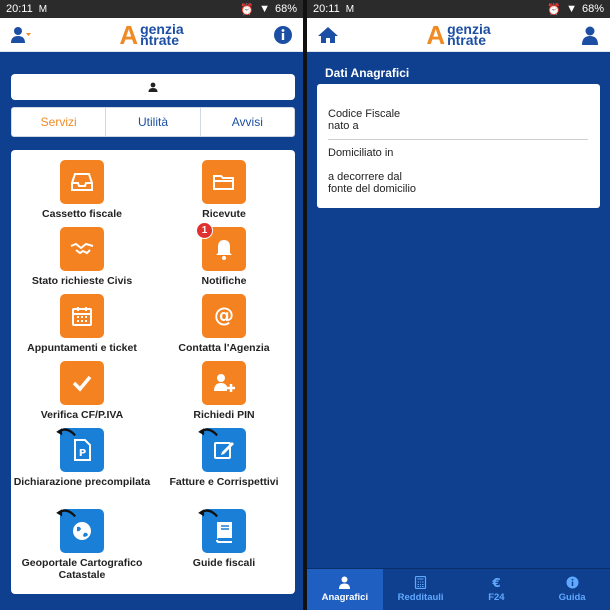  What do you see at coordinates (497, 589) in the screenshot?
I see `nav-f24: € F24` at bounding box center [497, 589].